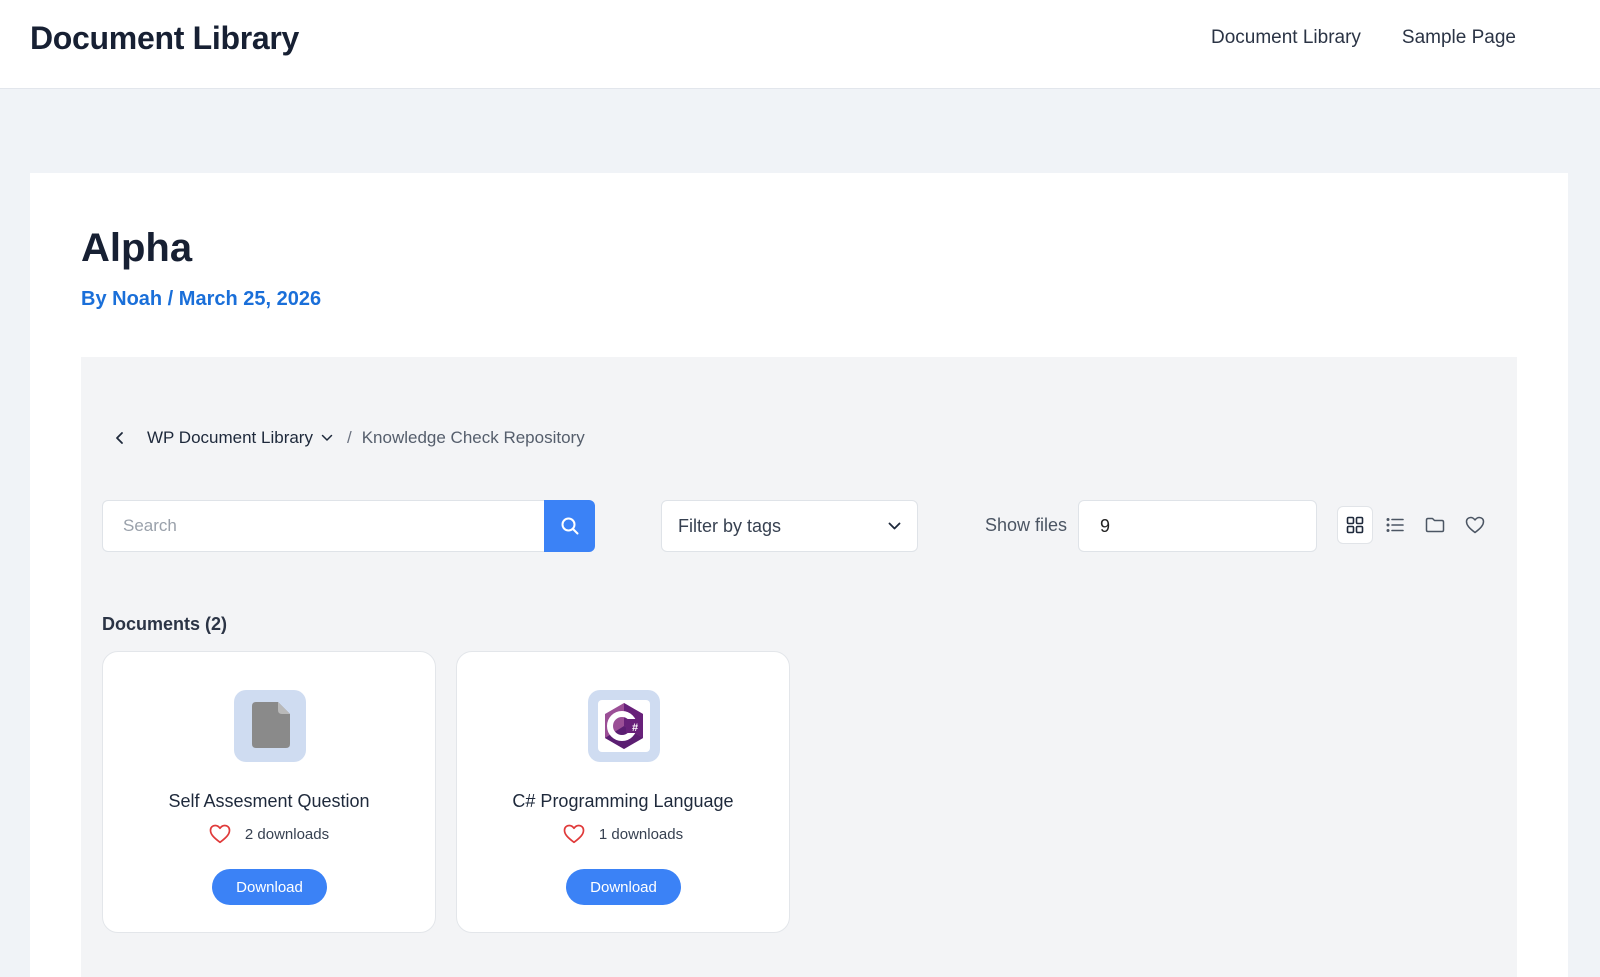 This screenshot has width=1600, height=977. I want to click on download-count: 2 downloads, so click(287, 834).